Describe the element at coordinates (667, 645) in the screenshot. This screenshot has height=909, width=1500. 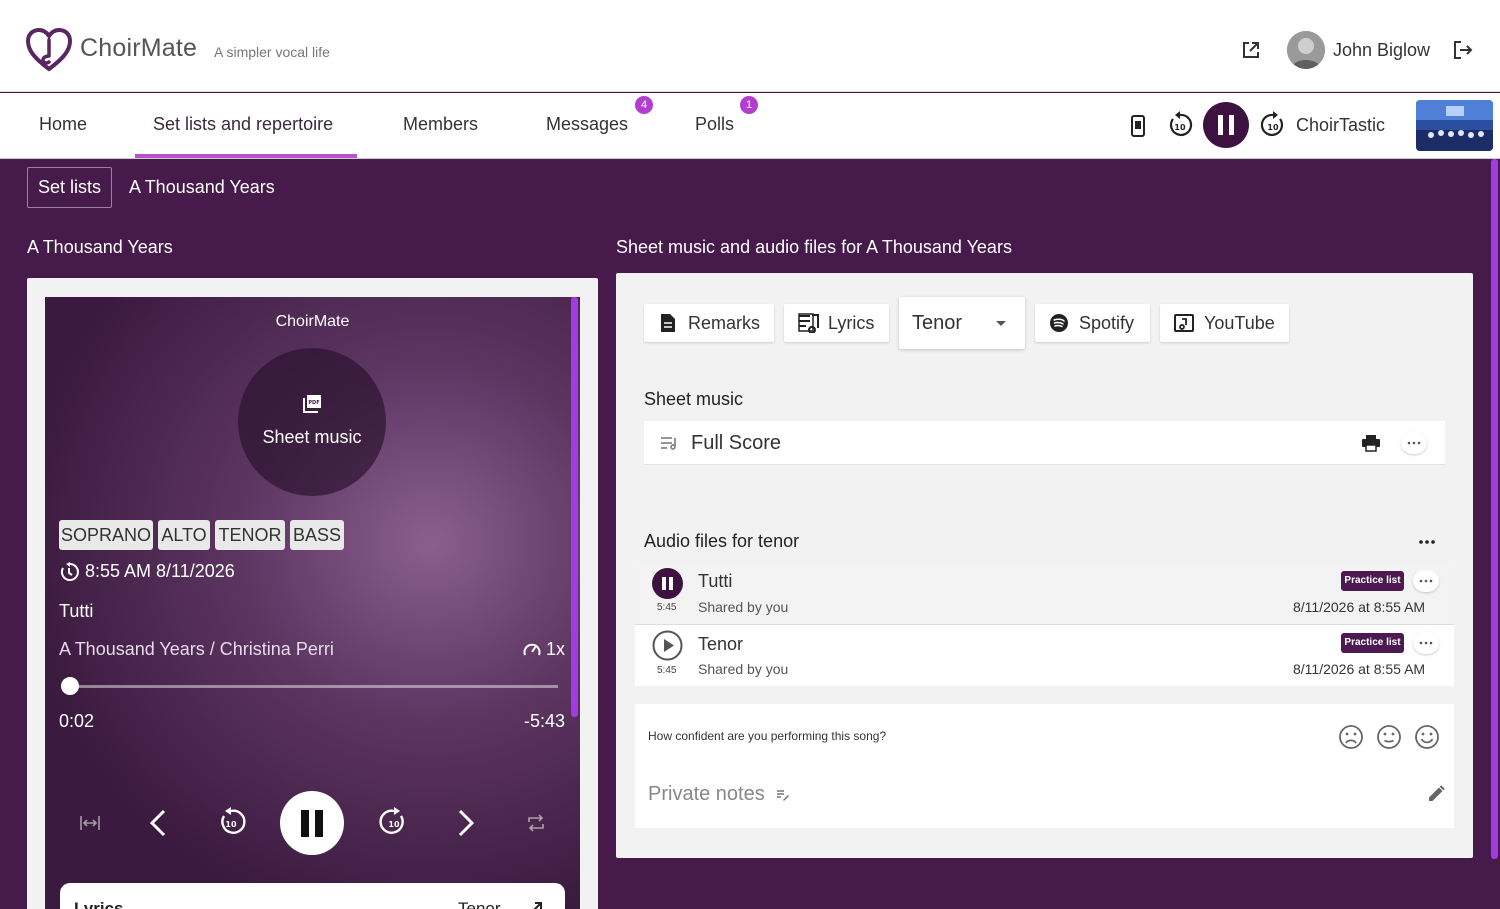
I see `audio-play-icon` at that location.